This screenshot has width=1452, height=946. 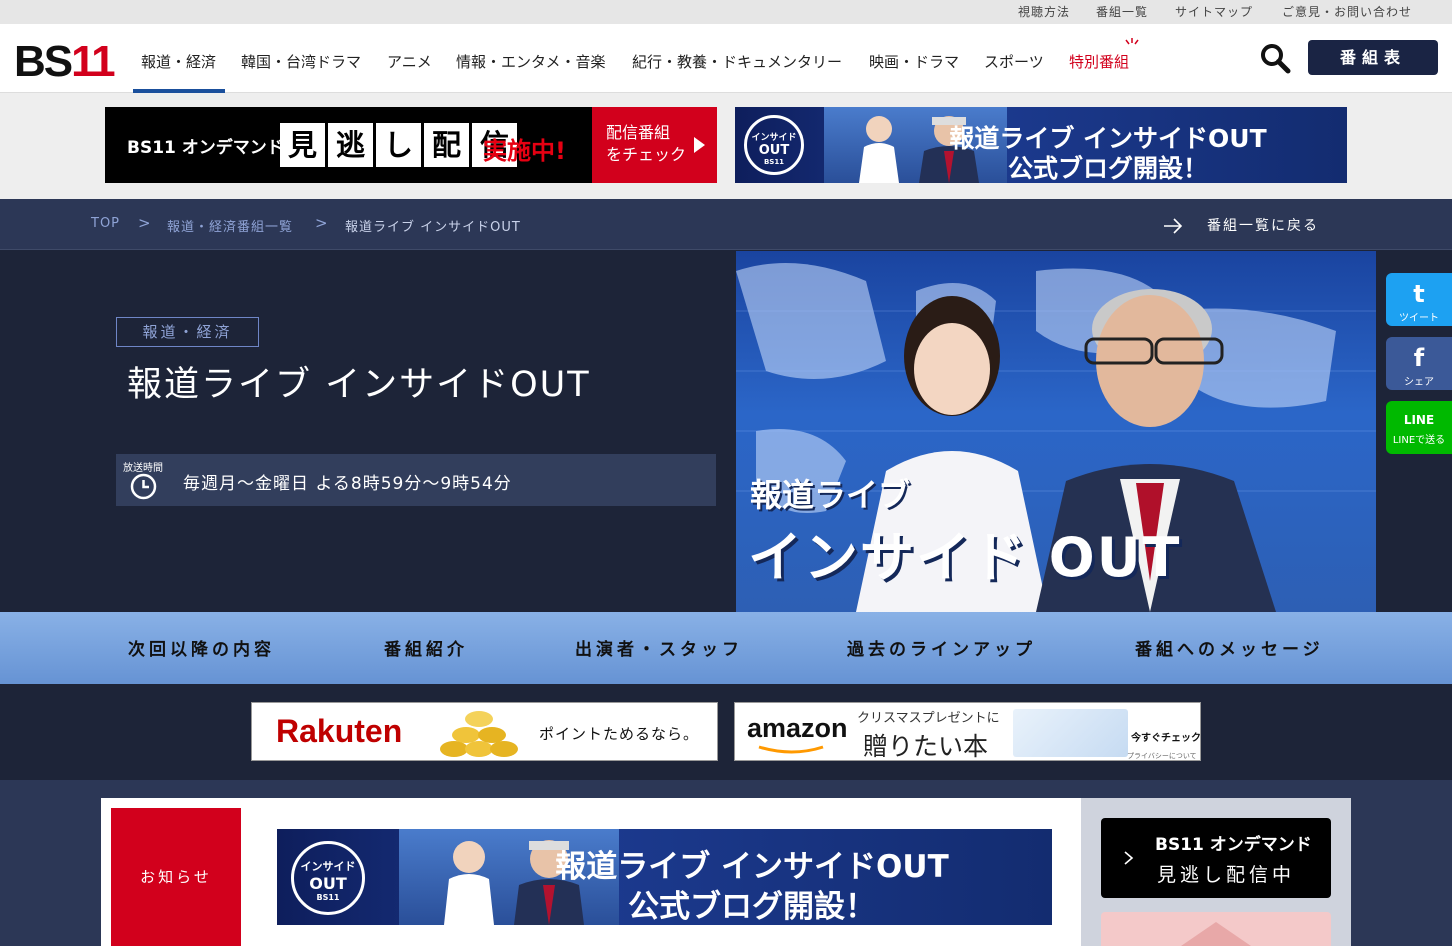 What do you see at coordinates (1347, 11) in the screenshot?
I see `link-contact: ご意見・お問い合わせ` at bounding box center [1347, 11].